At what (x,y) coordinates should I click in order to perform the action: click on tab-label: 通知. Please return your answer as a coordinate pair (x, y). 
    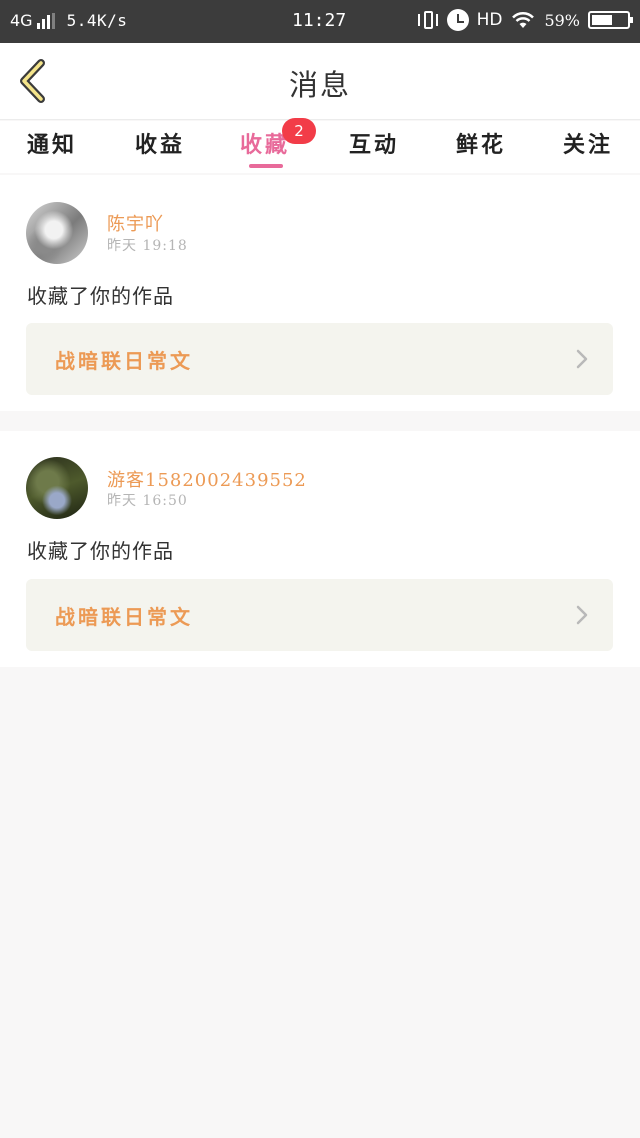
    Looking at the image, I should click on (51, 145).